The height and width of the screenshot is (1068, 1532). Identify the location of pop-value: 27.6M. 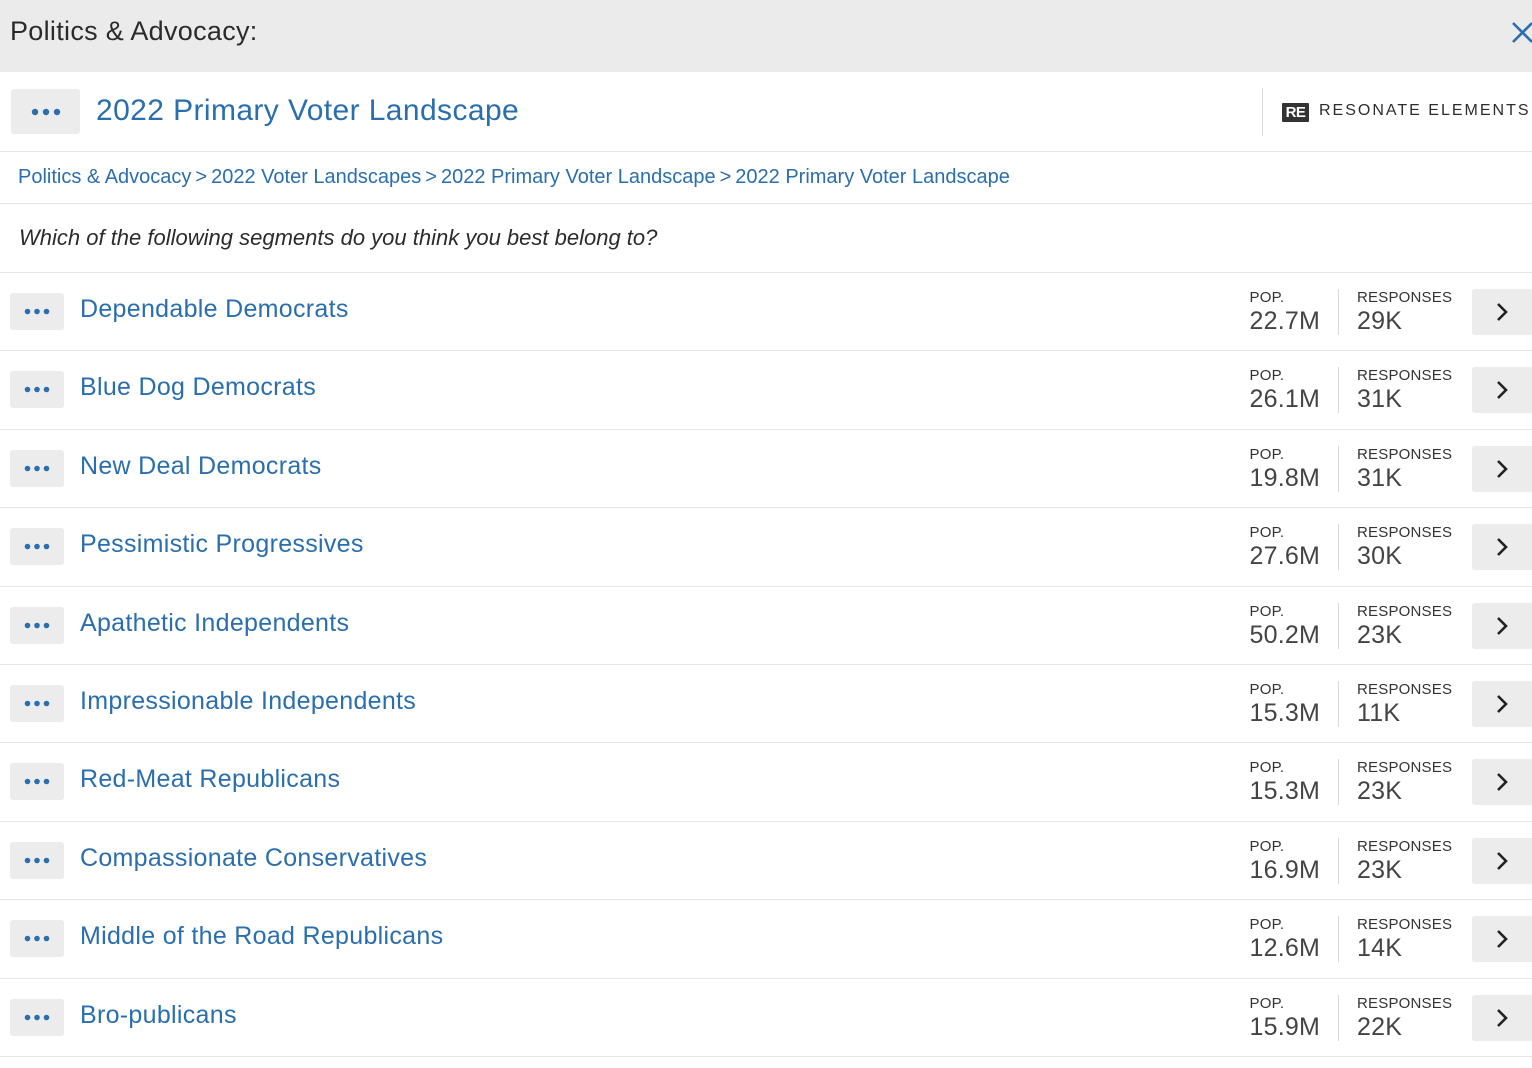
(1284, 556).